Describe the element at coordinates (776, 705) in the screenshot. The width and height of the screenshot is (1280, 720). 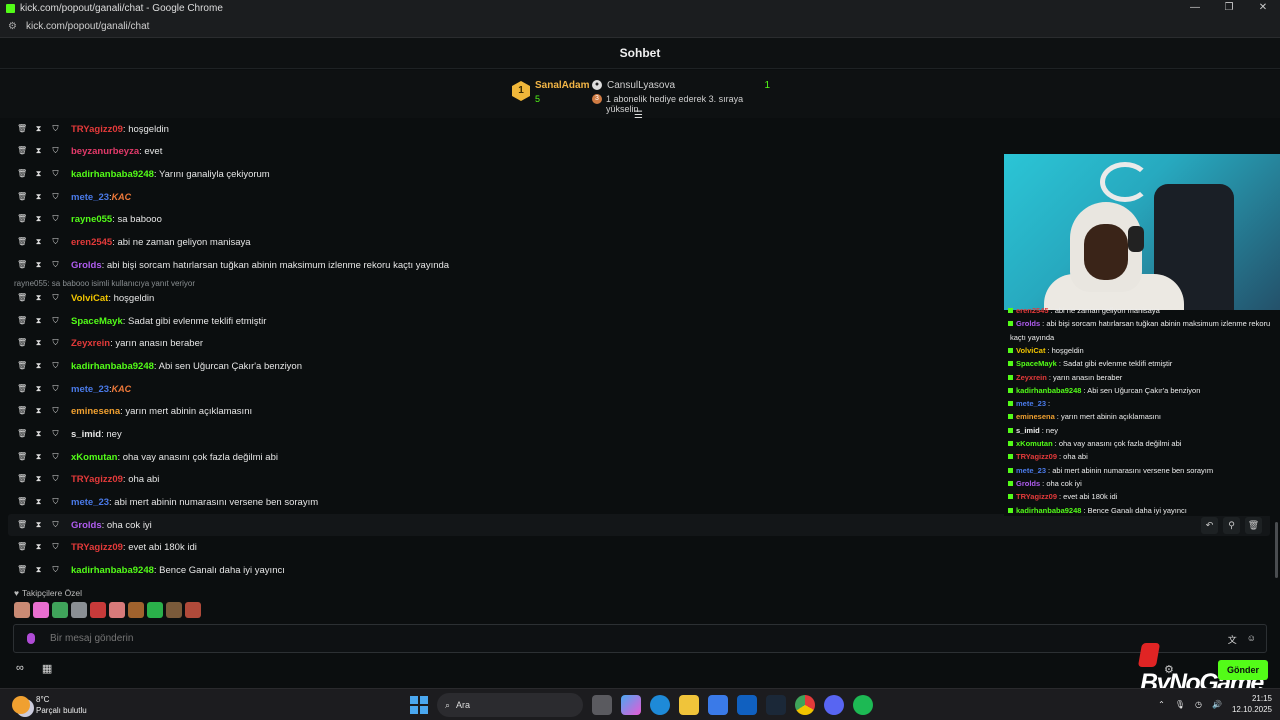
I see `steam-icon` at that location.